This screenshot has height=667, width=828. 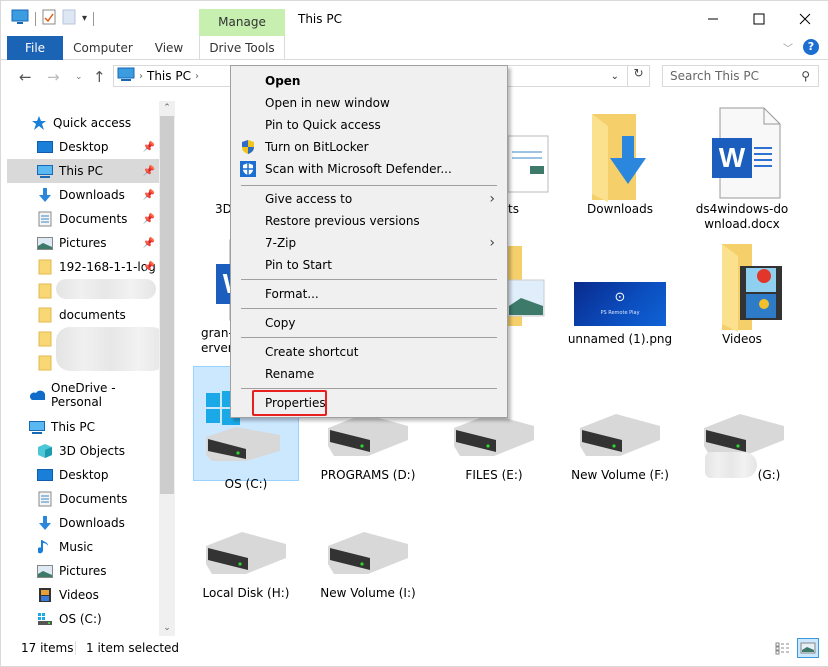 I want to click on file-ds4windows-docx: W ds4windows-do wnload.docx, so click(x=742, y=169).